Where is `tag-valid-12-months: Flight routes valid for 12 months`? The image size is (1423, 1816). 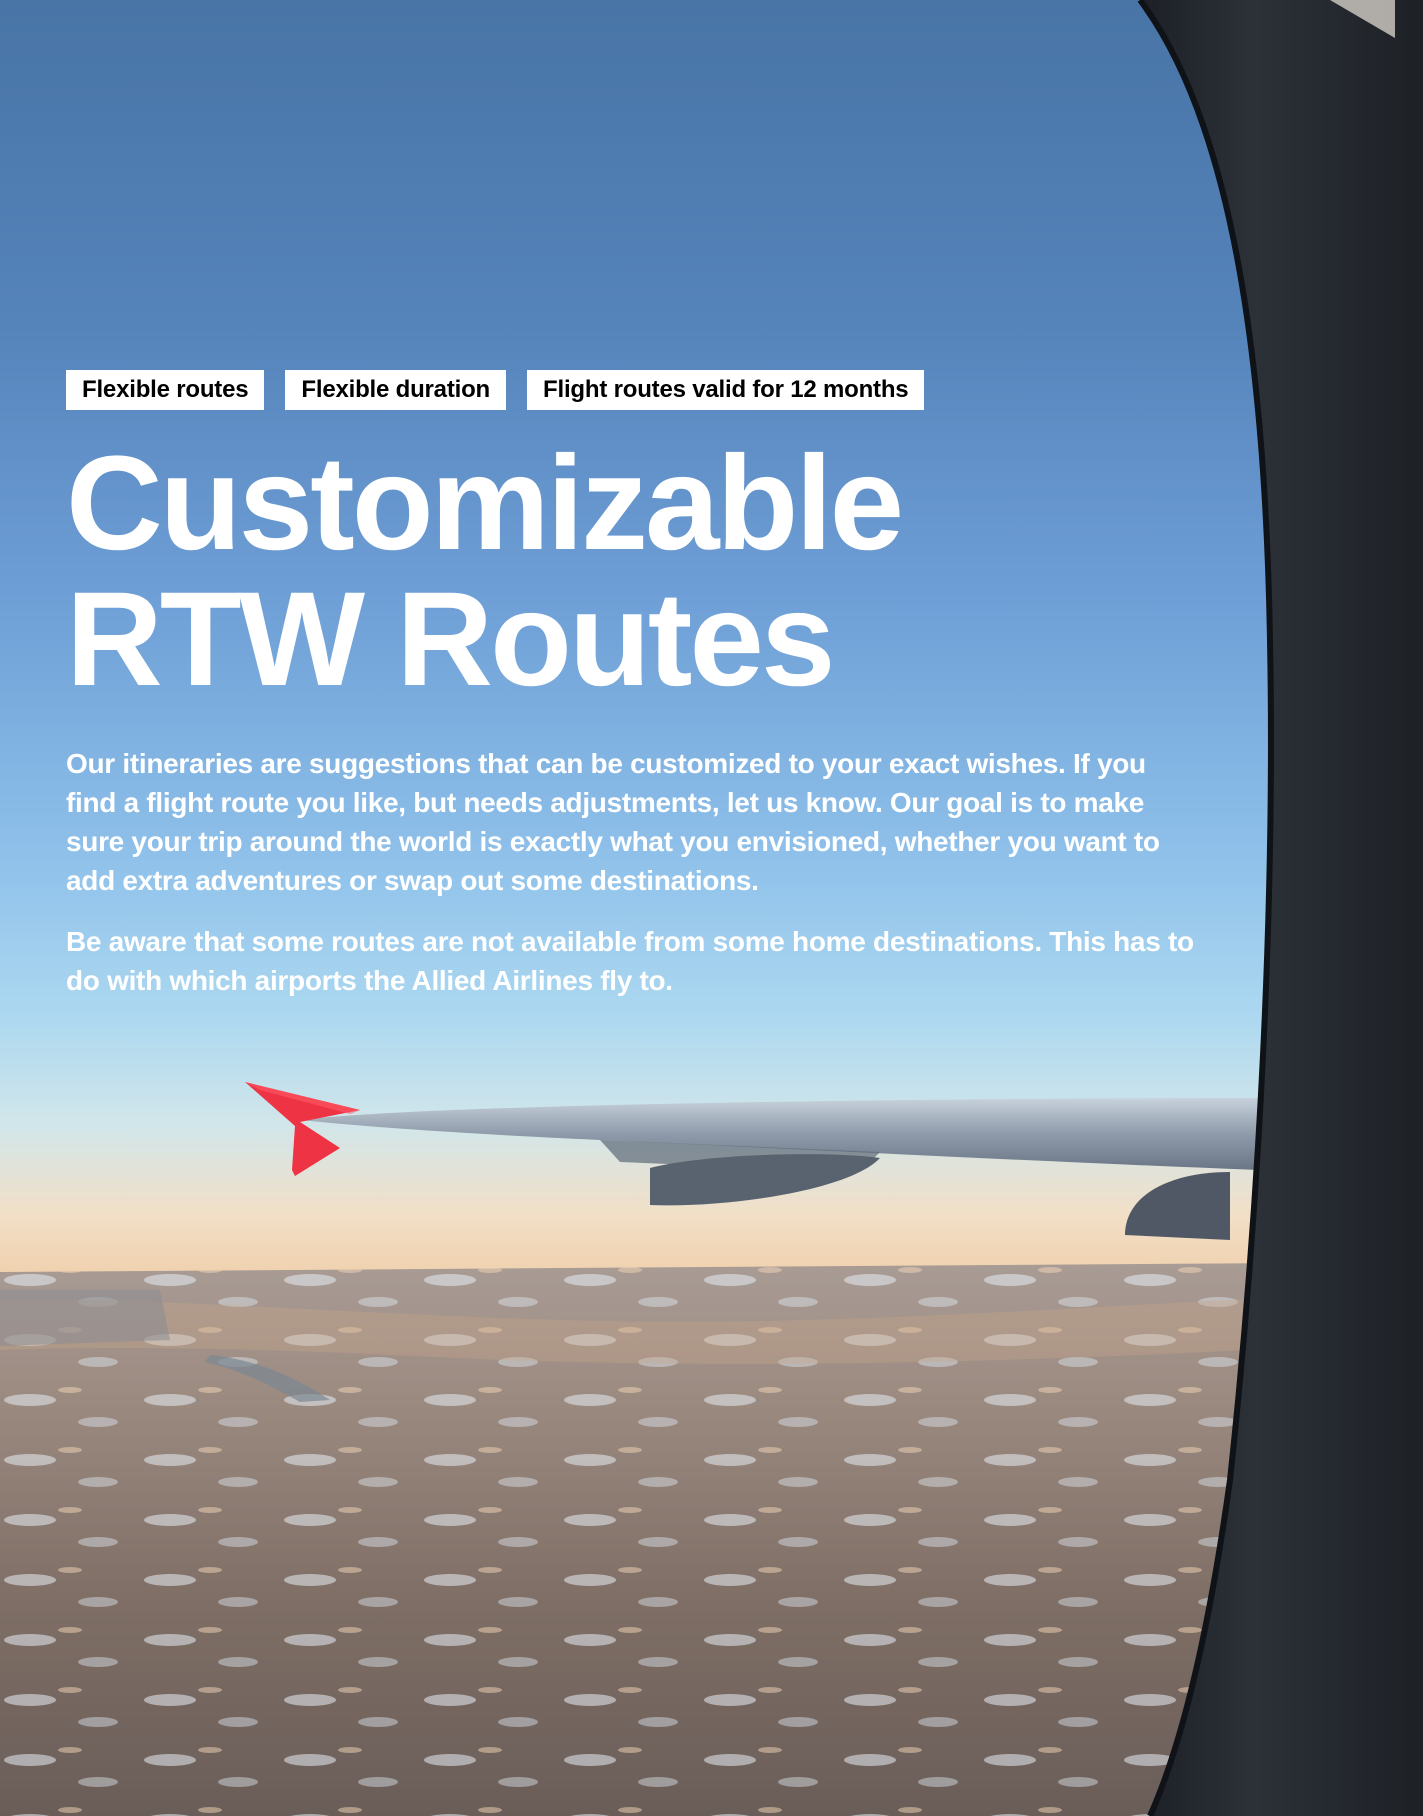 tag-valid-12-months: Flight routes valid for 12 months is located at coordinates (726, 390).